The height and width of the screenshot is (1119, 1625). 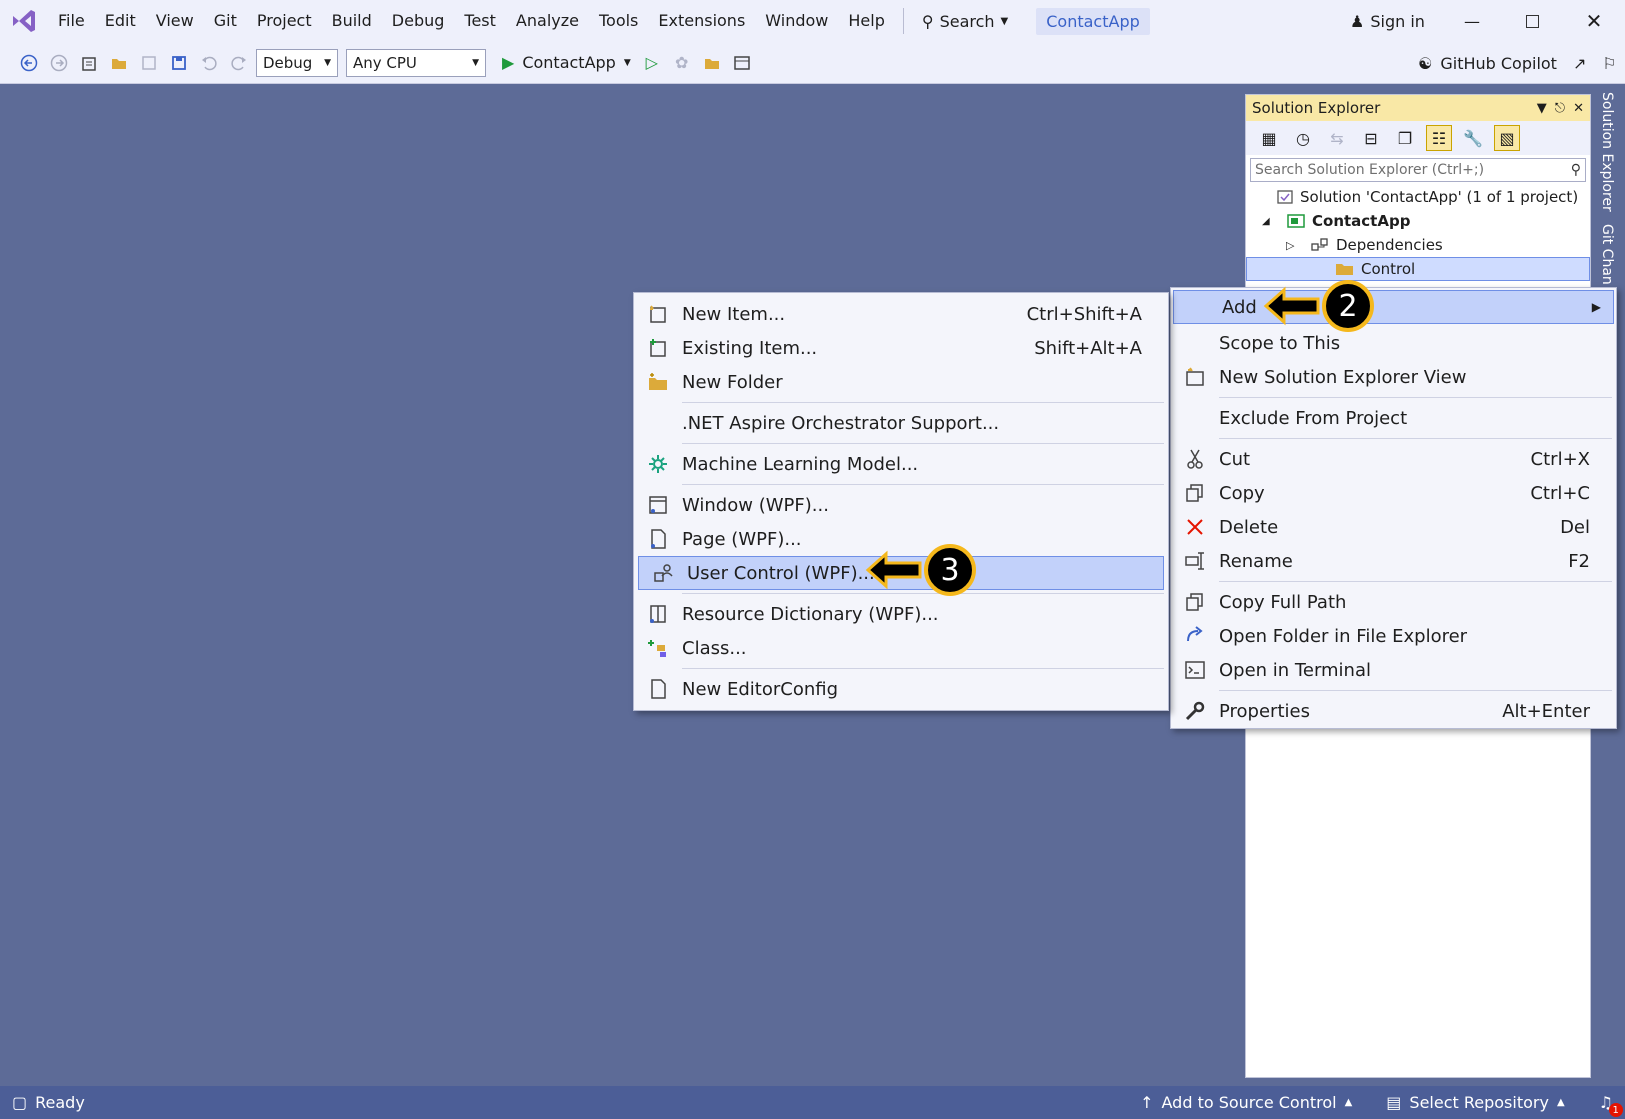 I want to click on menu-item-label: Delete, so click(x=1249, y=527).